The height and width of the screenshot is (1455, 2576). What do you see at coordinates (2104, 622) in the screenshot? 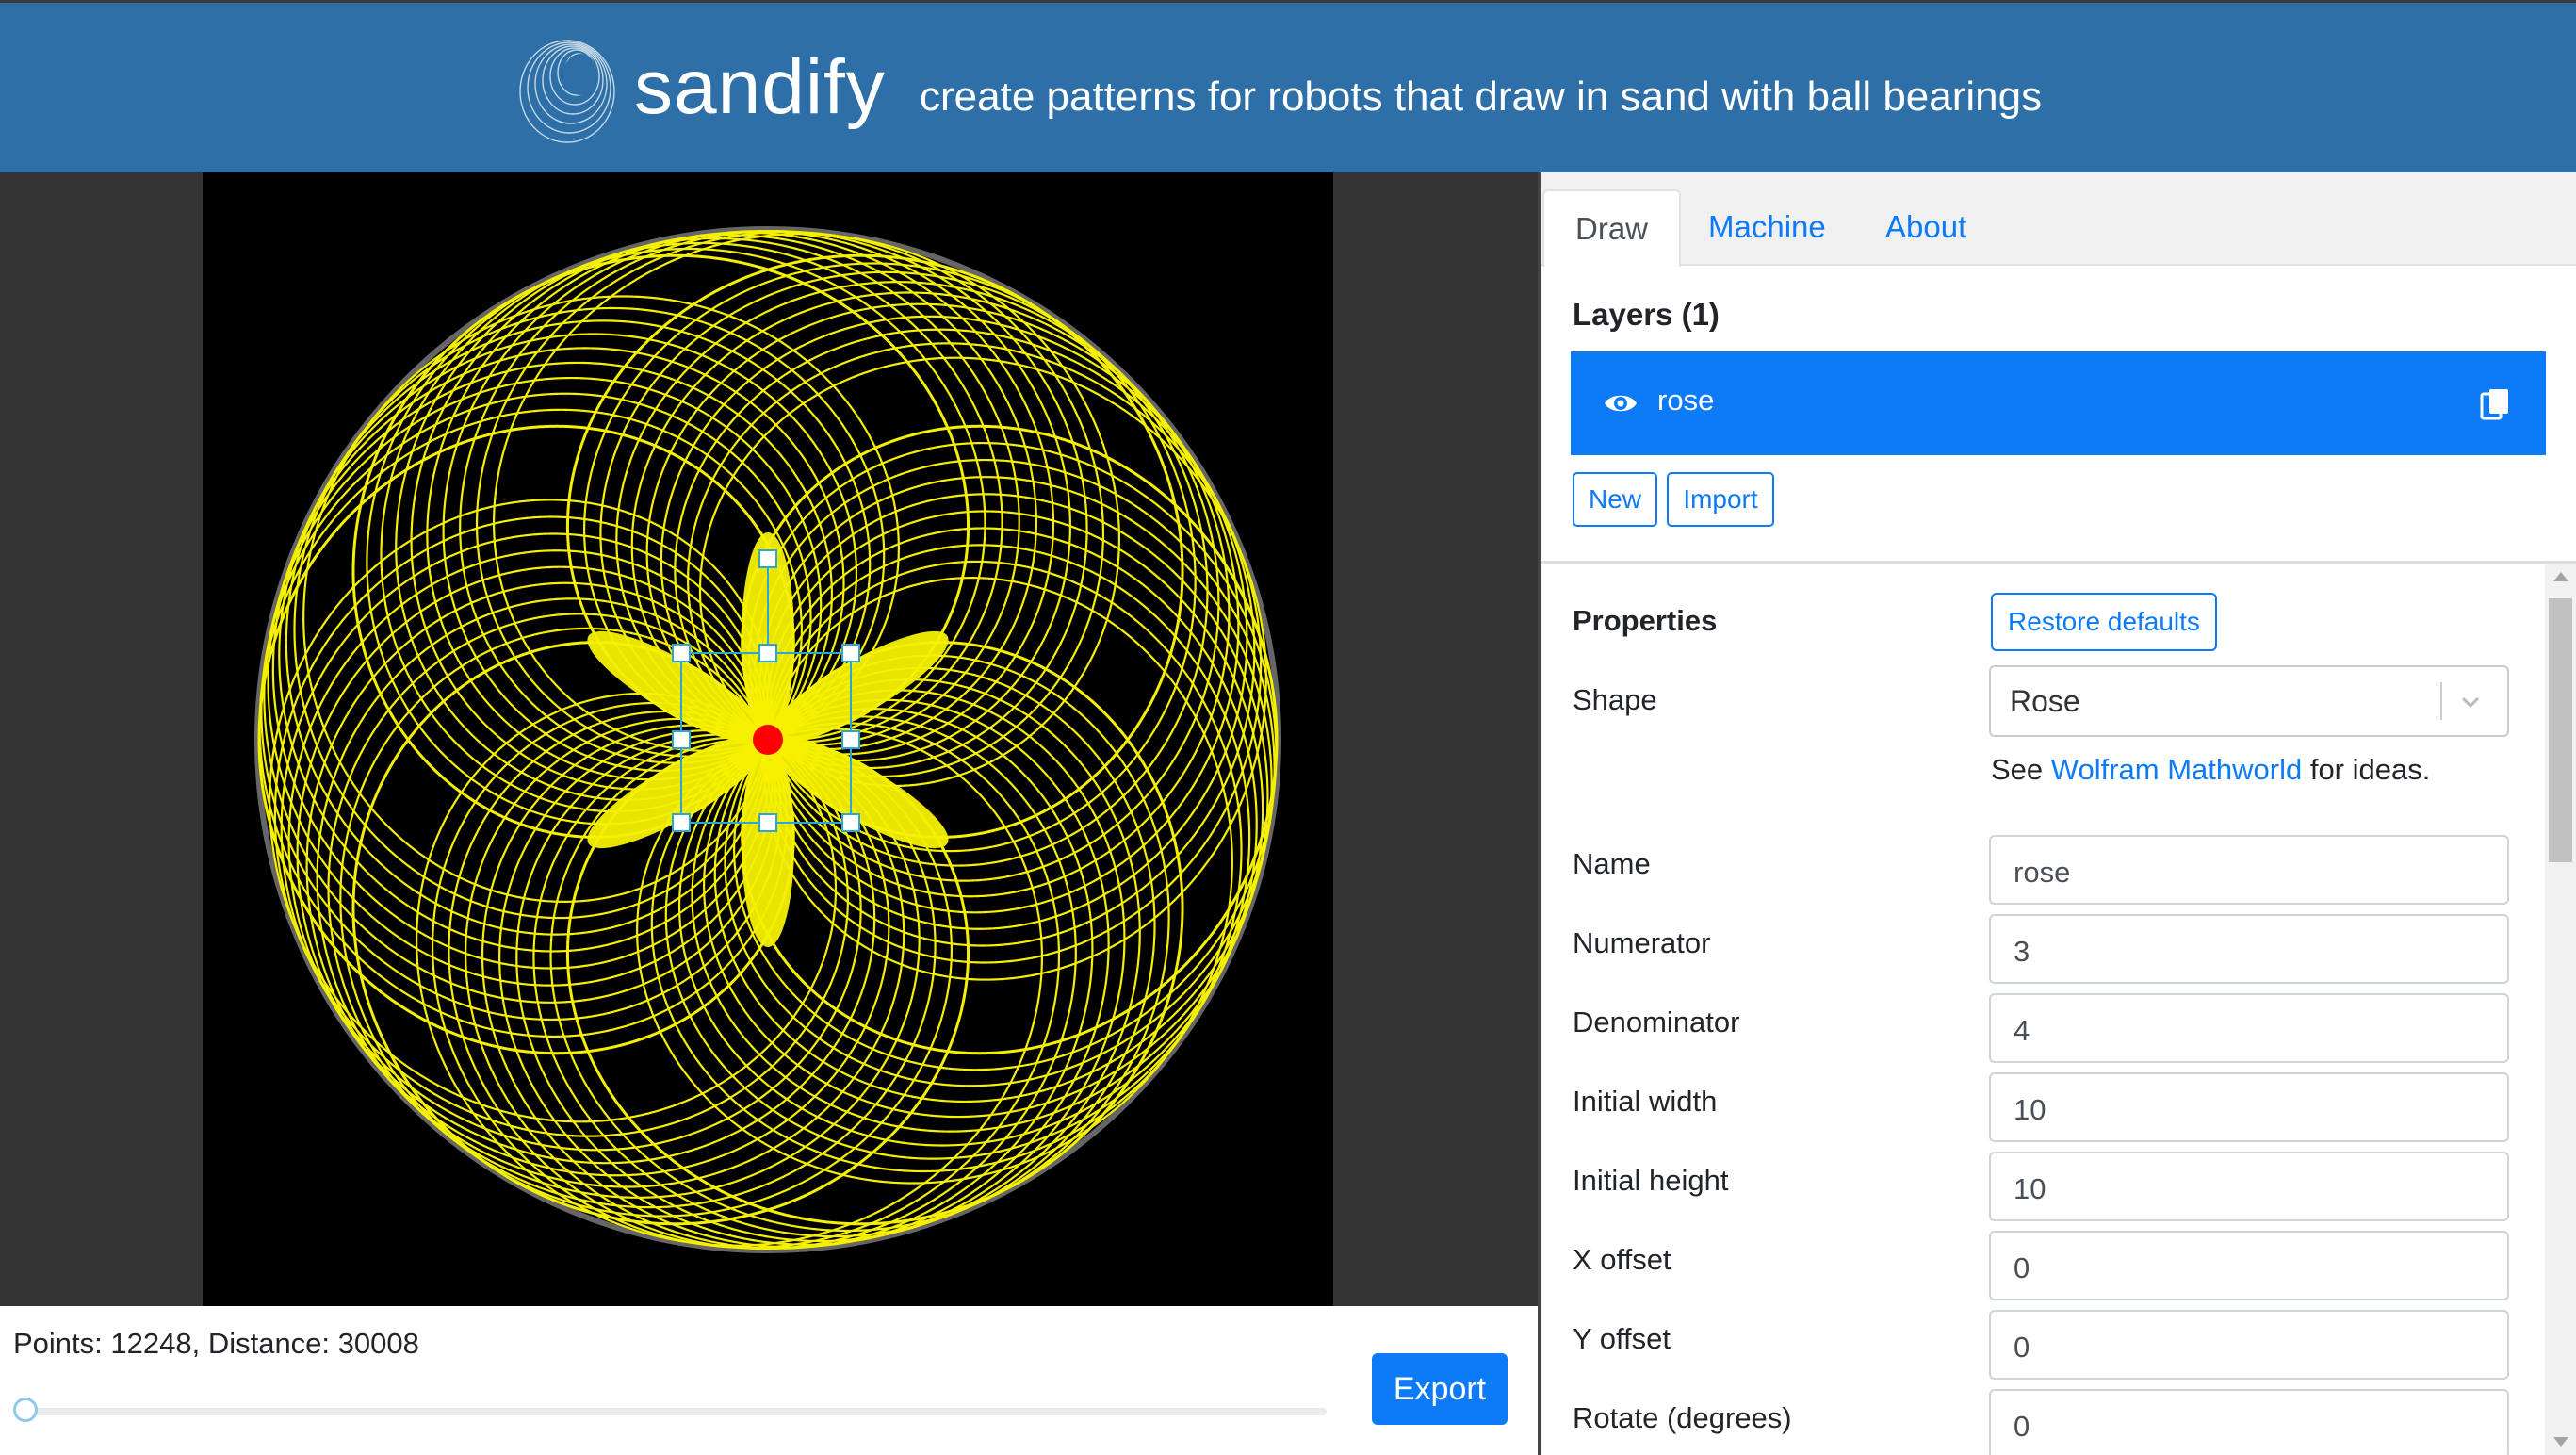
I see `restore-defaults-button: Restore defaults` at bounding box center [2104, 622].